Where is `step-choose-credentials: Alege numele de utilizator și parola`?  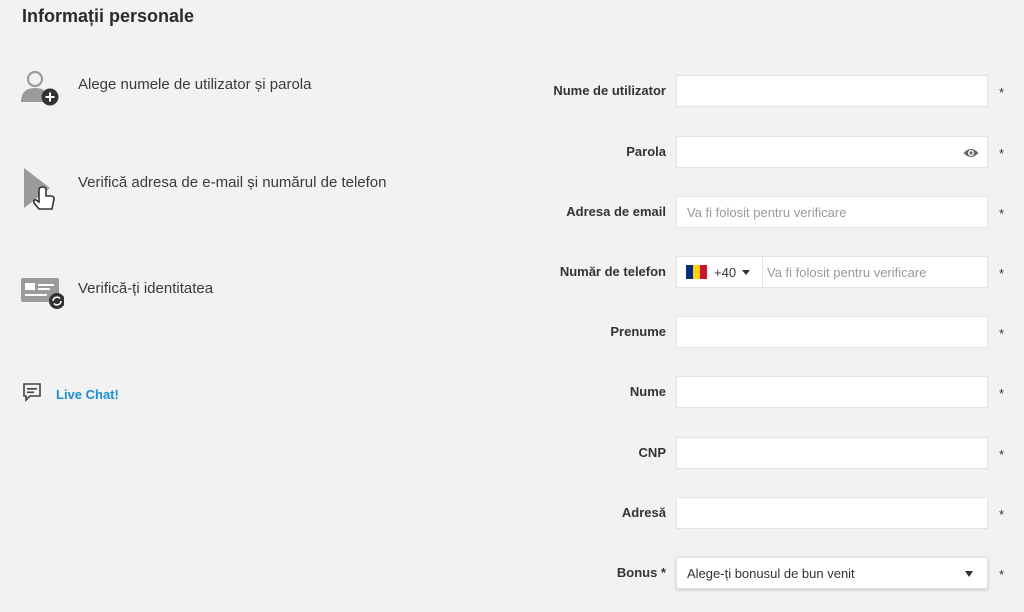
step-choose-credentials: Alege numele de utilizator și parola is located at coordinates (165, 89).